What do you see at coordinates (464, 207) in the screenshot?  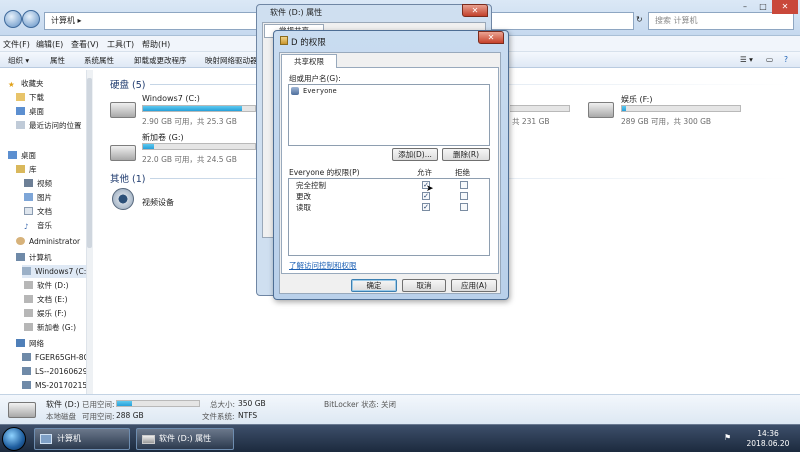 I see `deny-read-checkbox` at bounding box center [464, 207].